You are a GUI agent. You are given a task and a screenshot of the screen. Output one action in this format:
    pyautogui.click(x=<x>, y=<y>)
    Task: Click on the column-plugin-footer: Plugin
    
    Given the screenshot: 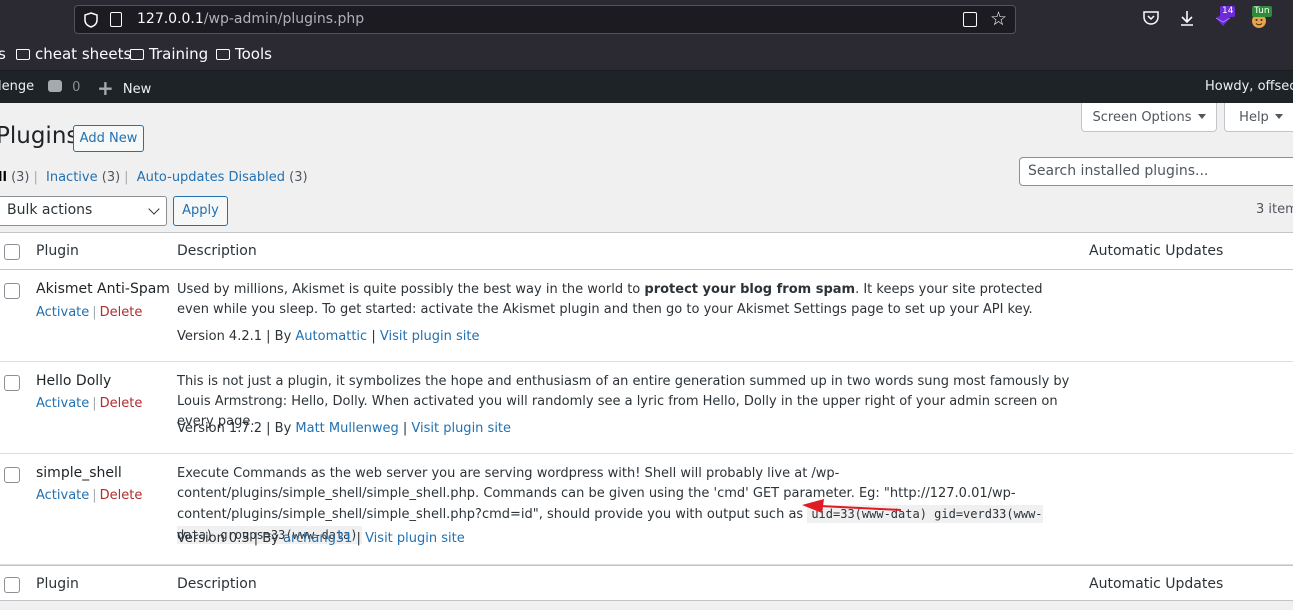 What is the action you would take?
    pyautogui.click(x=57, y=584)
    